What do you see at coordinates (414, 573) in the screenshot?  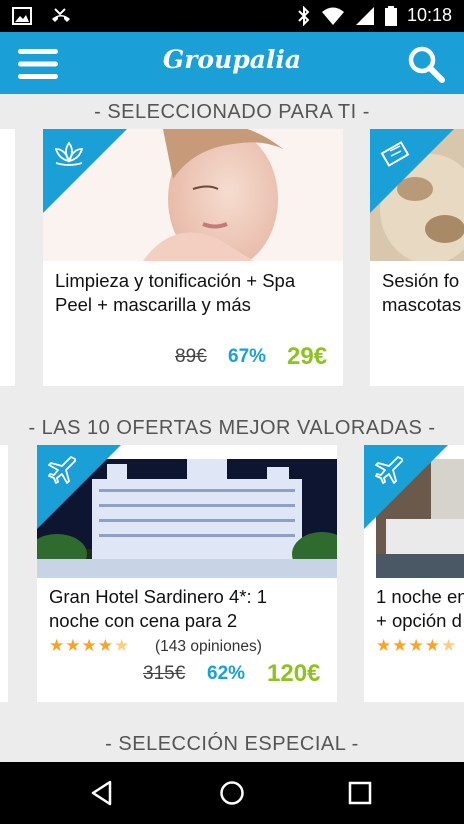 I see `offer-card-partial-right: 1 noche en + opción d ★★★★★` at bounding box center [414, 573].